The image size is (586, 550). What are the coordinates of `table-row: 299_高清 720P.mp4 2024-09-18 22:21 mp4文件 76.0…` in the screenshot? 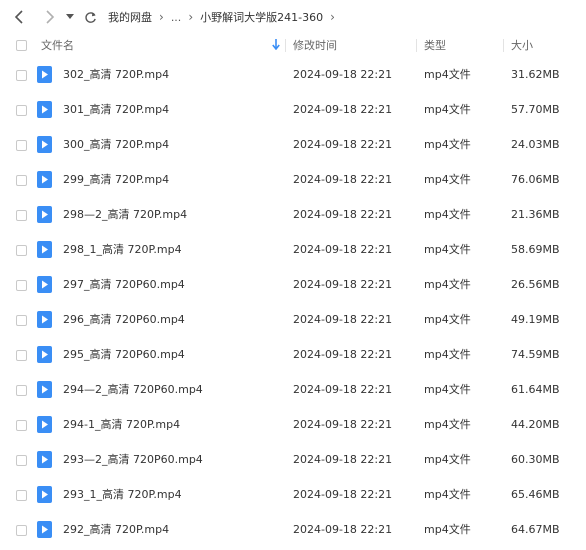 It's located at (293, 179).